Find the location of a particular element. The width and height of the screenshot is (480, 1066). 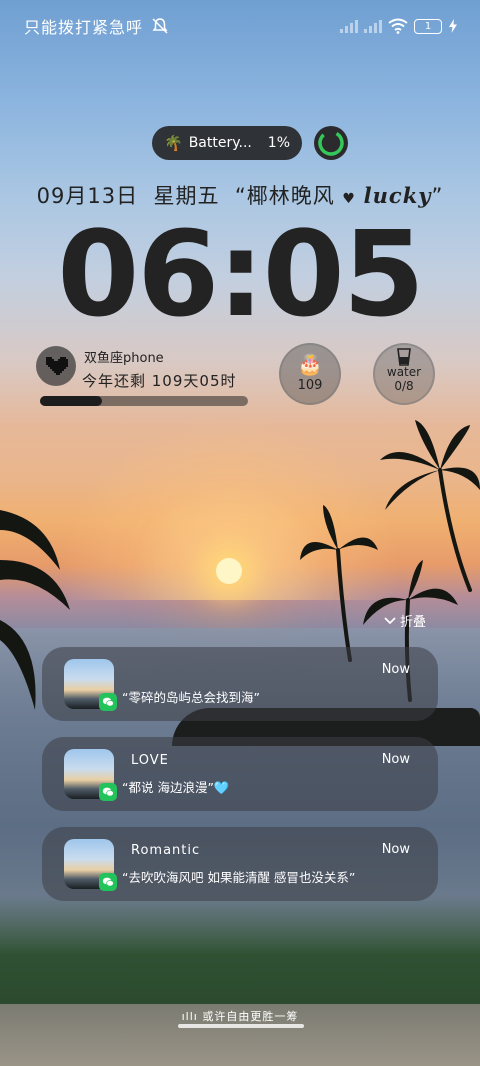

charging-bolt-icon is located at coordinates (453, 26).